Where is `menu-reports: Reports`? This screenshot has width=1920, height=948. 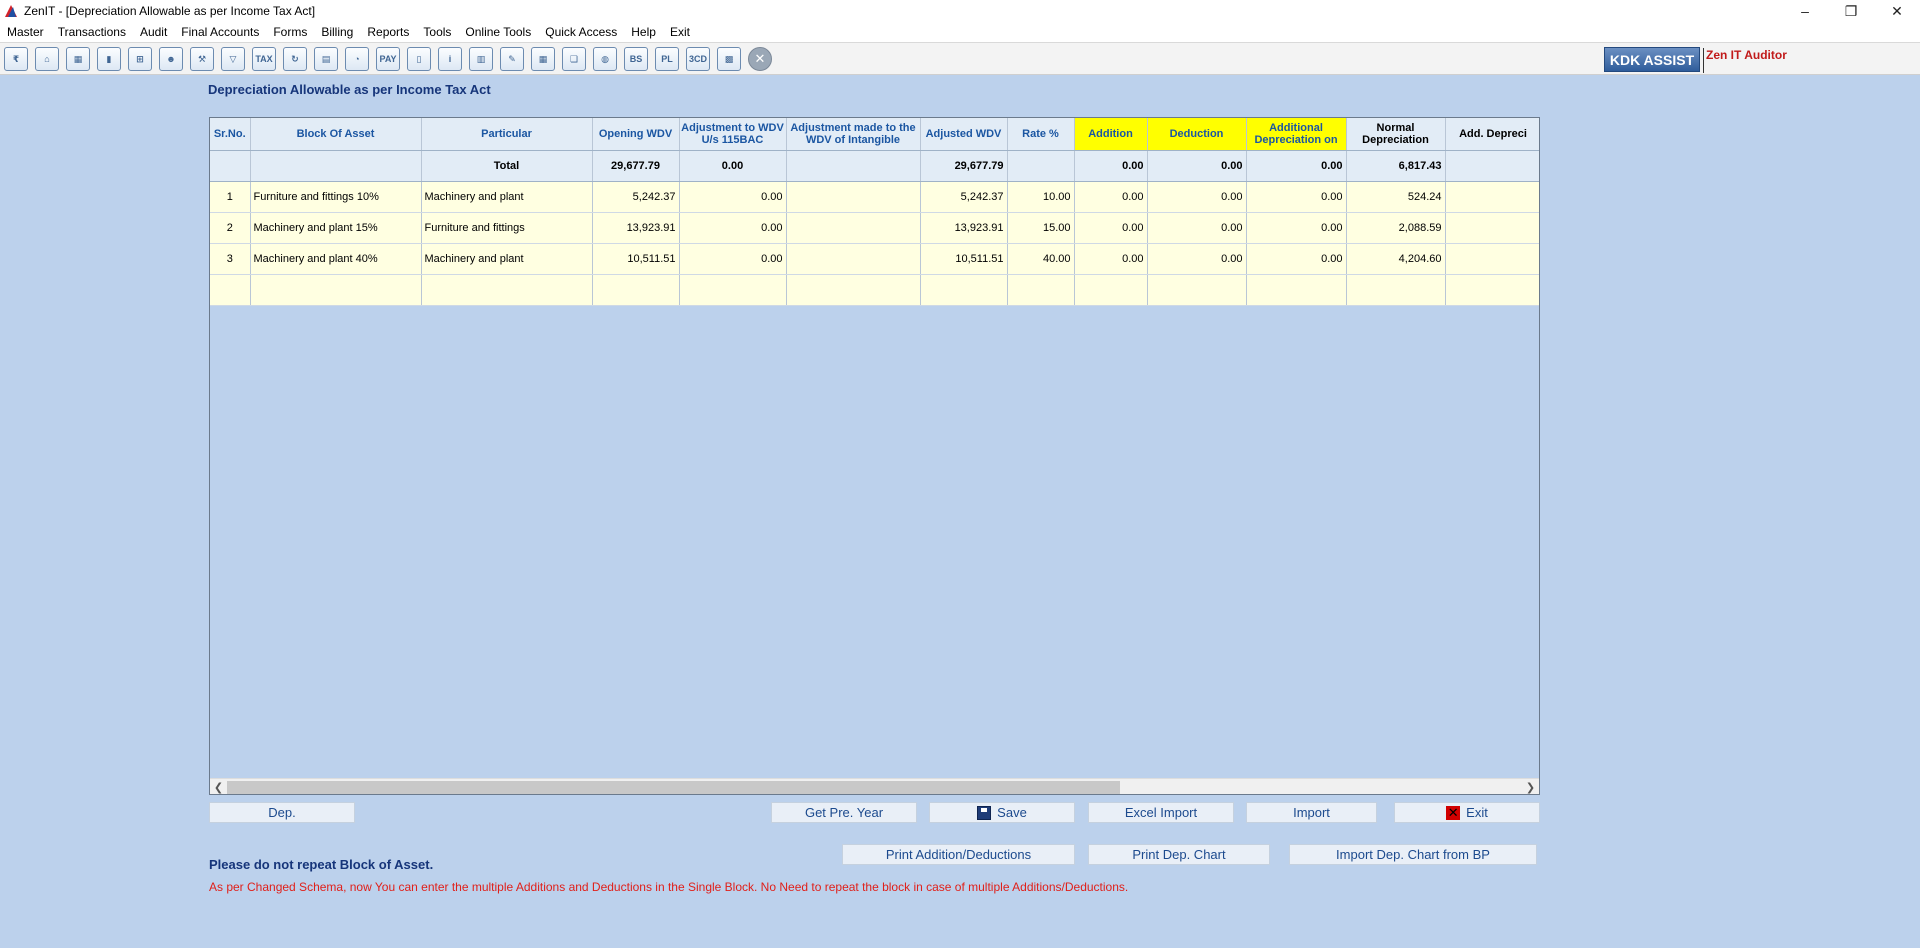
menu-reports: Reports is located at coordinates (388, 32).